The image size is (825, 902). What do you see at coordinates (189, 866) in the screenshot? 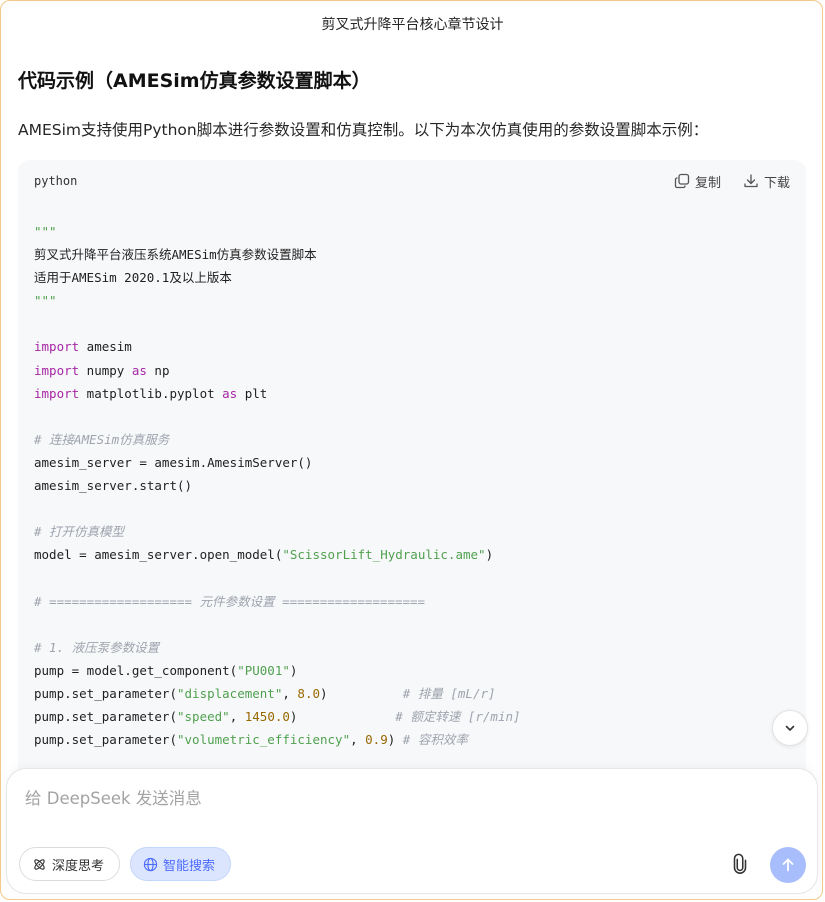
I see `smart-search-label: 智能搜索` at bounding box center [189, 866].